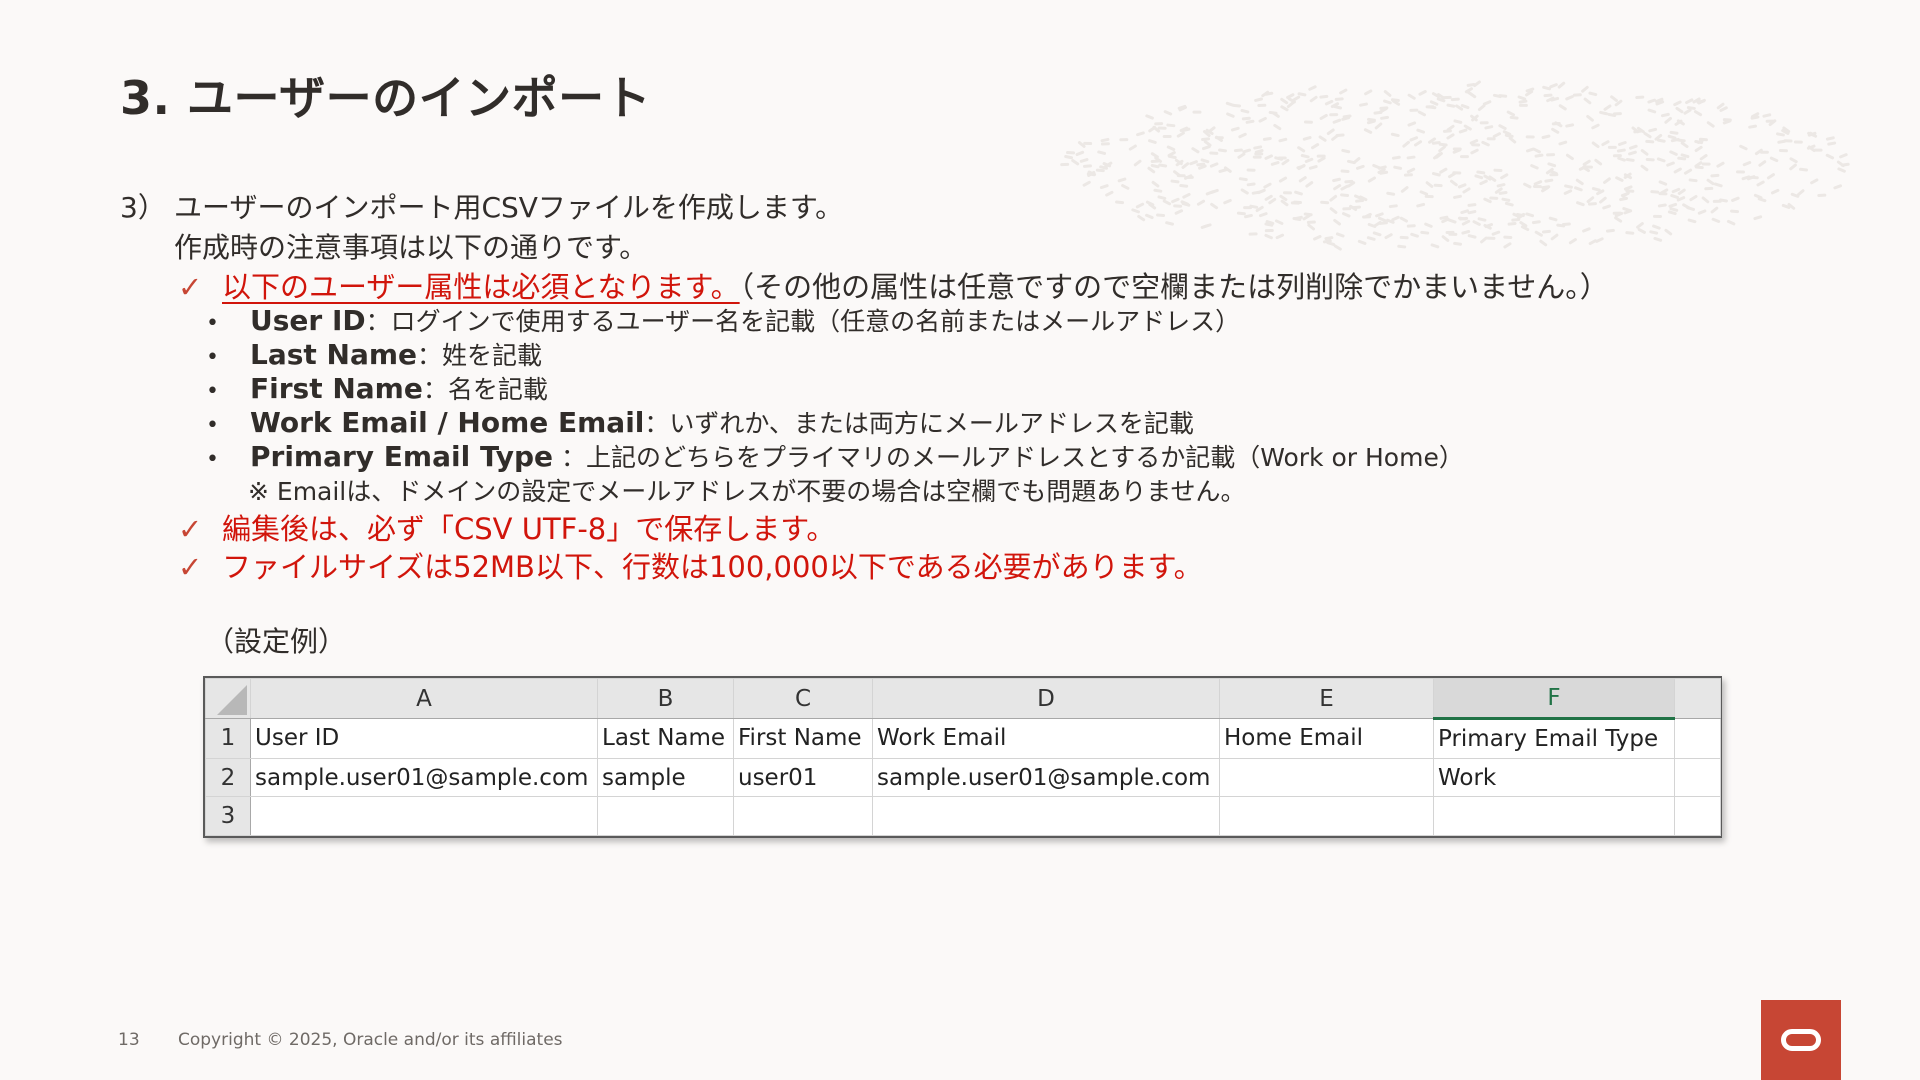 This screenshot has width=1920, height=1080. Describe the element at coordinates (665, 777) in the screenshot. I see `table-cell: sample` at that location.